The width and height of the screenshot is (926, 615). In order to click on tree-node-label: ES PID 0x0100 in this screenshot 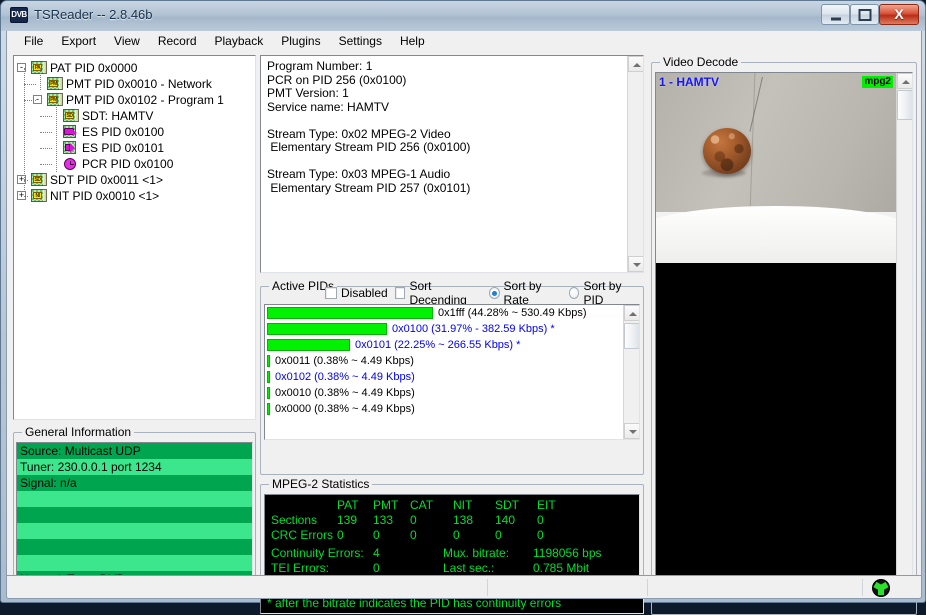, I will do `click(123, 132)`.